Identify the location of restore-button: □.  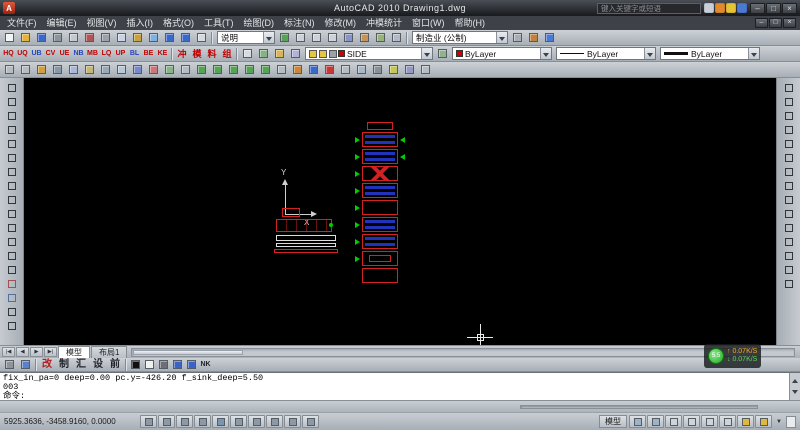
(773, 8).